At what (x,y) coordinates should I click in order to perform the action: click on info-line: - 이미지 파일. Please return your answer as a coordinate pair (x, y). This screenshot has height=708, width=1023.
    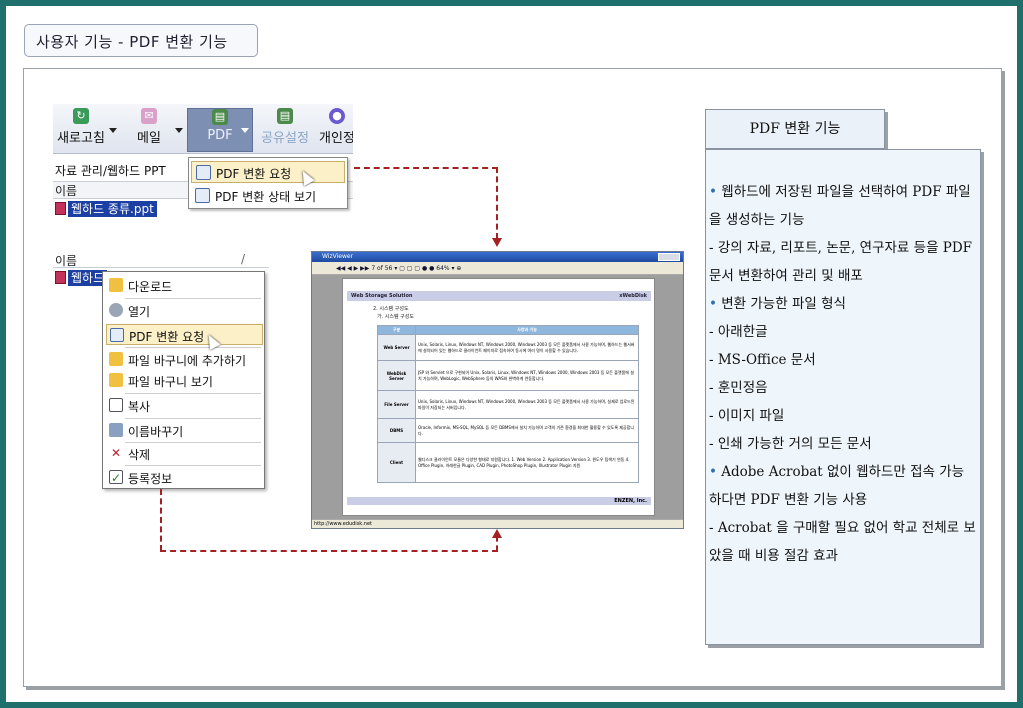
    Looking at the image, I should click on (842, 416).